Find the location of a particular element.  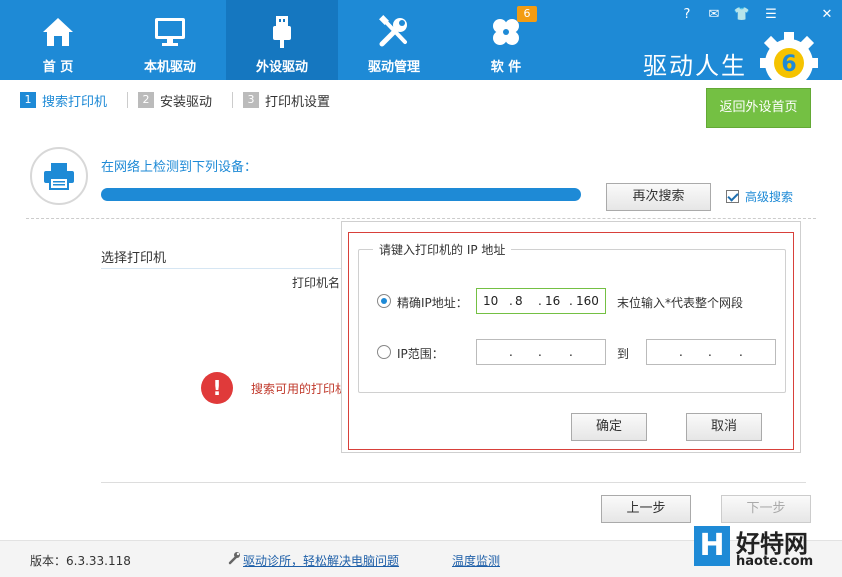

printer-name-column-header: 打印机名 is located at coordinates (316, 283).